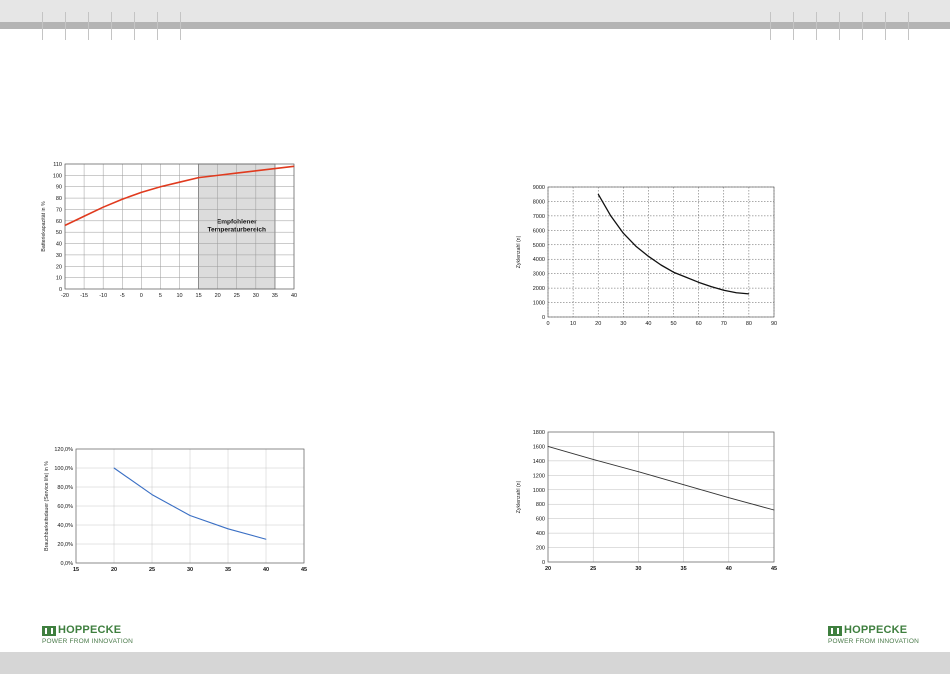 This screenshot has width=950, height=674. Describe the element at coordinates (661, 497) in the screenshot. I see `plot-area` at that location.